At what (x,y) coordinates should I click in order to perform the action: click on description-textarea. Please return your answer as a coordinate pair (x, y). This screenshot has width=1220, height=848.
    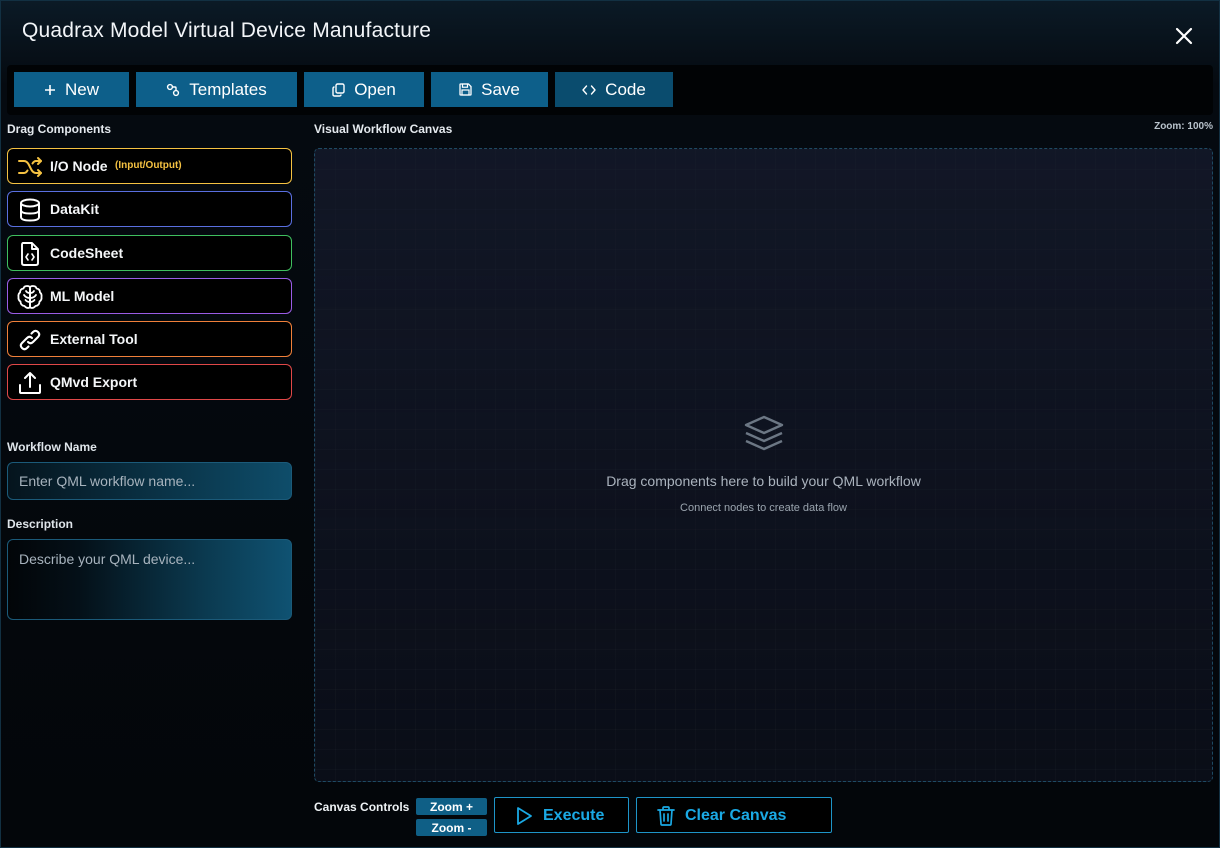
    Looking at the image, I should click on (149, 579).